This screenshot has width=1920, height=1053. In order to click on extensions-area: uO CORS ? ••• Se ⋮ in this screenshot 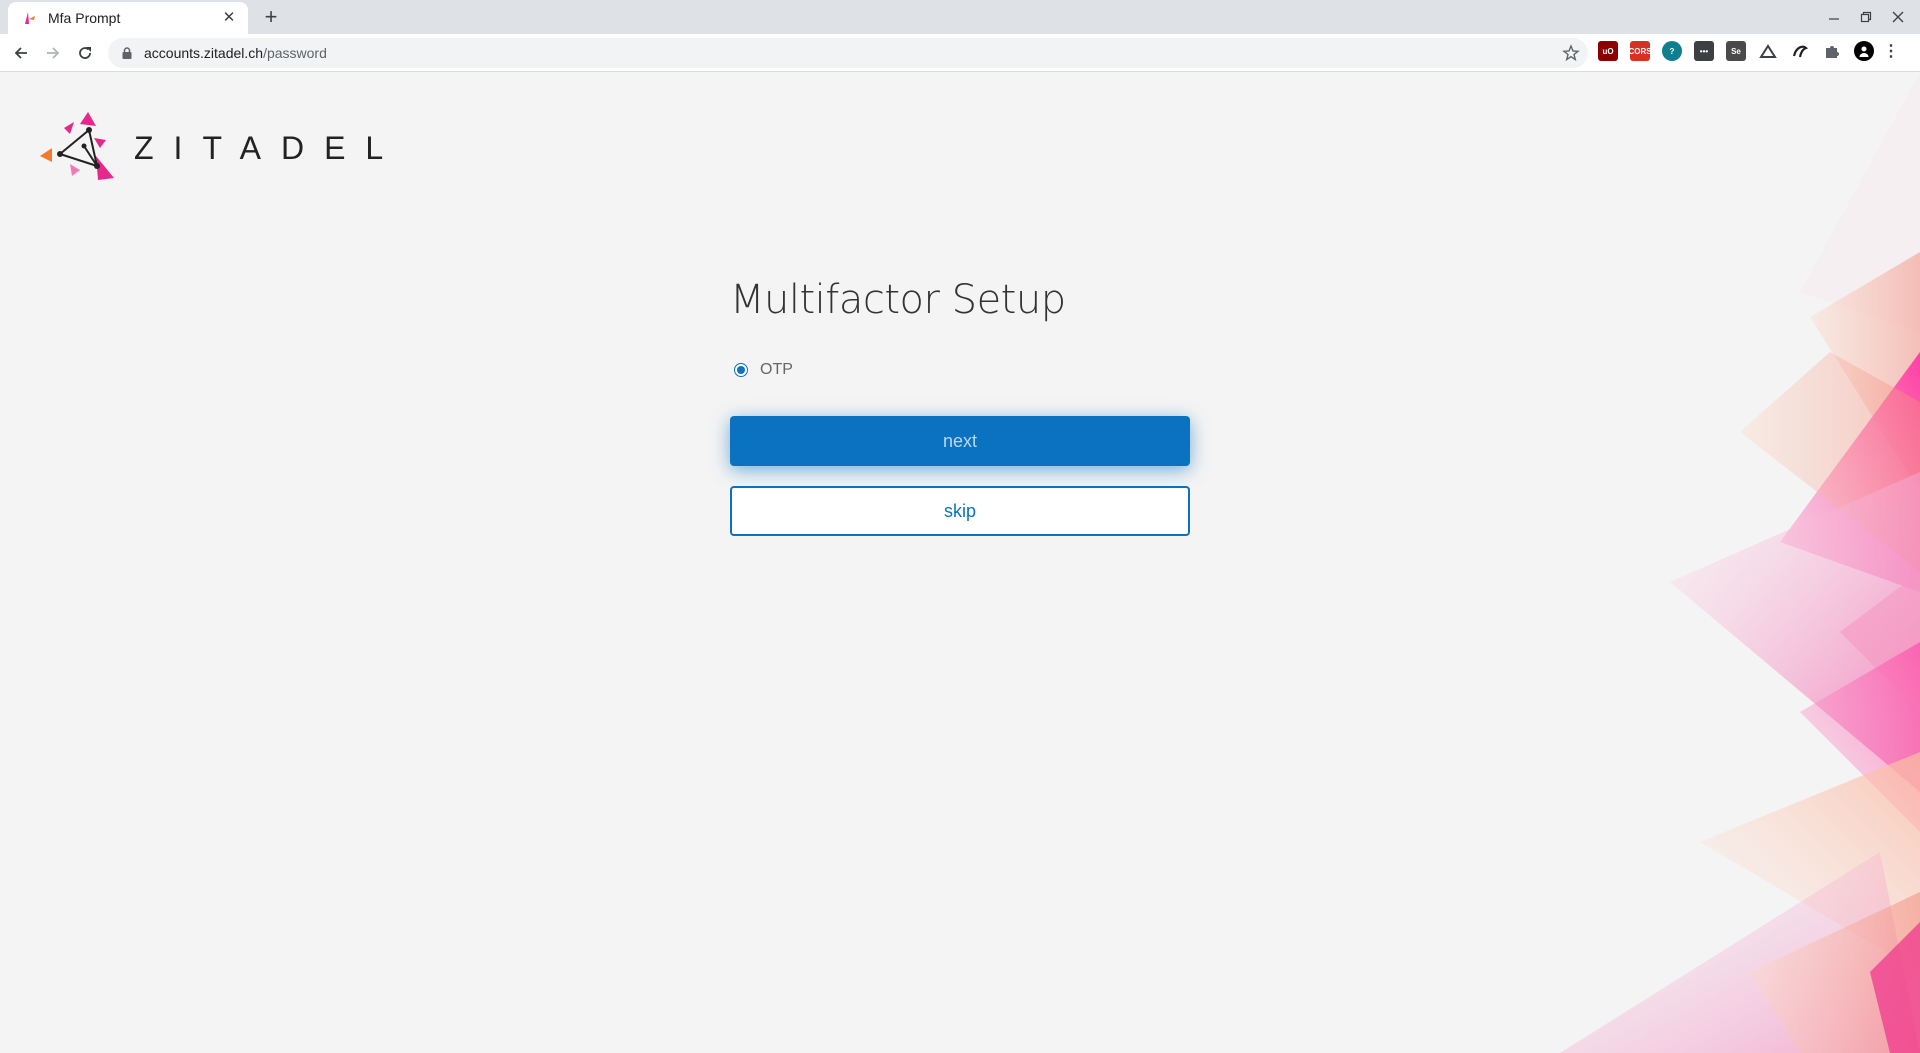, I will do `click(1753, 51)`.